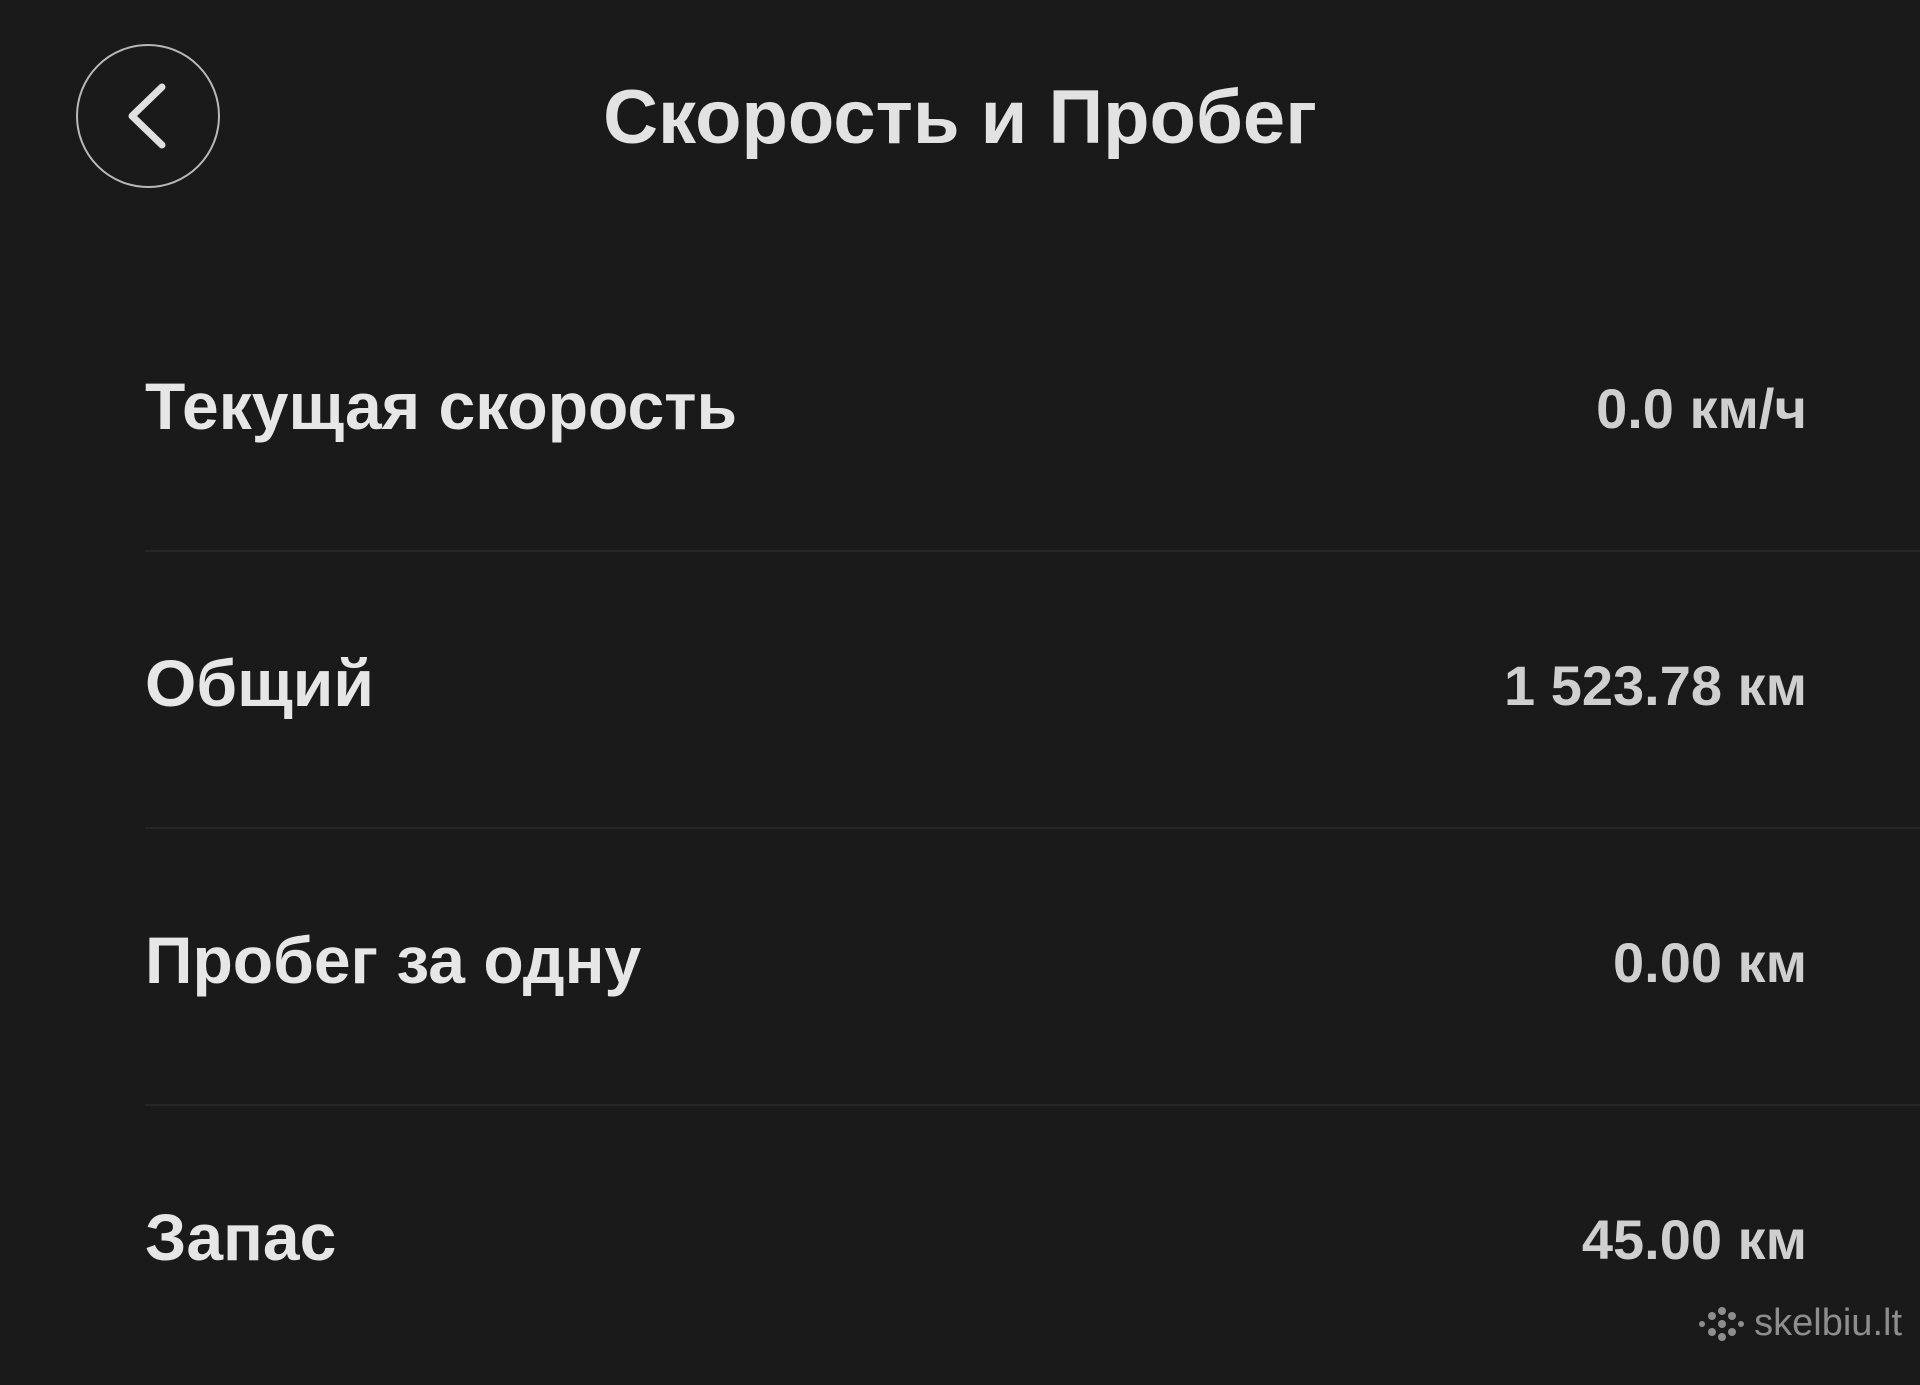 Image resolution: width=1920 pixels, height=1385 pixels. What do you see at coordinates (1721, 1323) in the screenshot?
I see `dots-logo-icon` at bounding box center [1721, 1323].